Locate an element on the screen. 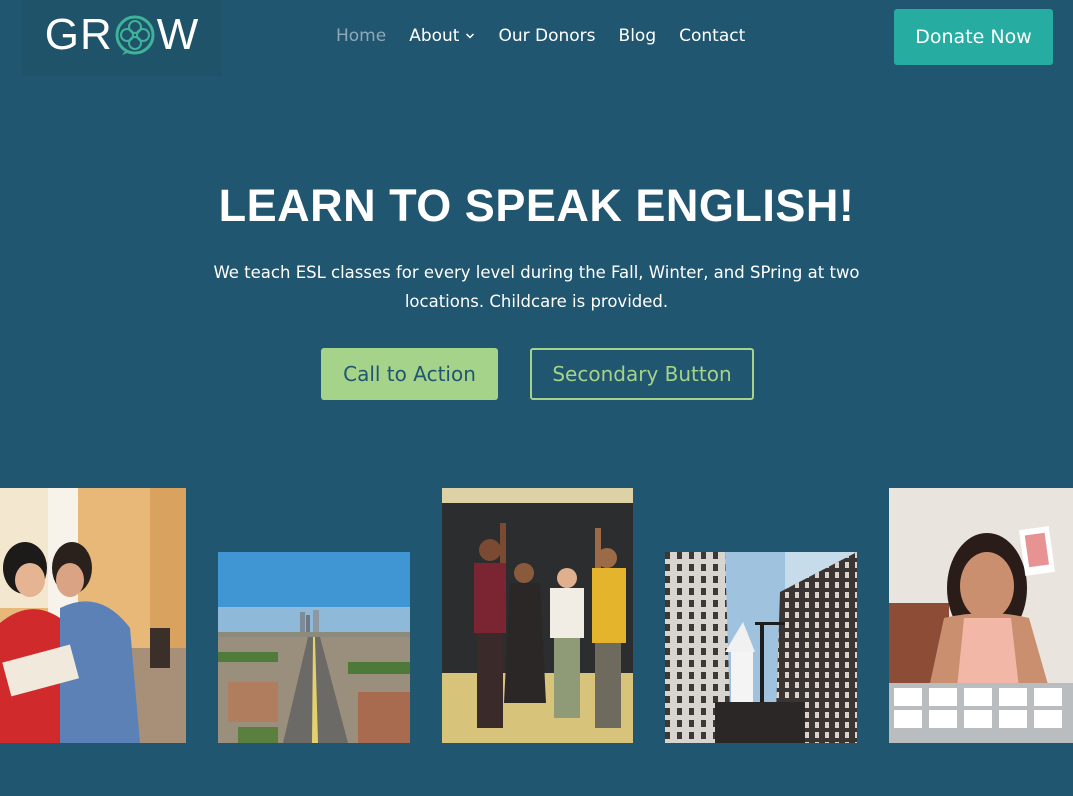 The image size is (1073, 796). donate-now-button: Donate Now is located at coordinates (973, 37).